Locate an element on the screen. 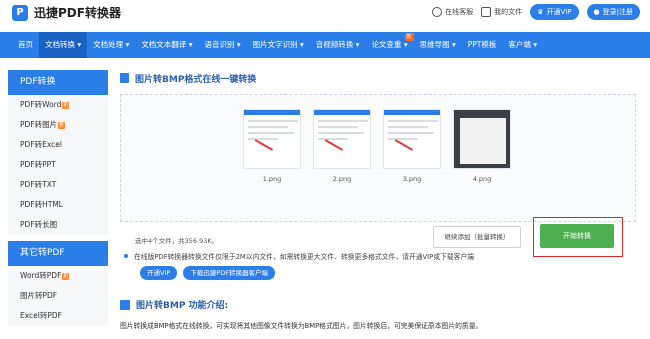 This screenshot has height=339, width=650. sidebar-item: Excel转PDF is located at coordinates (58, 316).